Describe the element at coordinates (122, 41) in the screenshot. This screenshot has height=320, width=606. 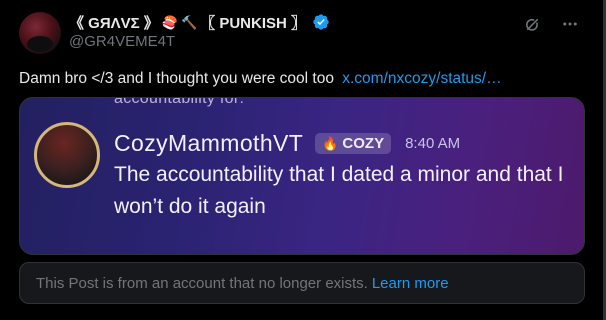
I see `author-handle: @GR4VEME4T` at that location.